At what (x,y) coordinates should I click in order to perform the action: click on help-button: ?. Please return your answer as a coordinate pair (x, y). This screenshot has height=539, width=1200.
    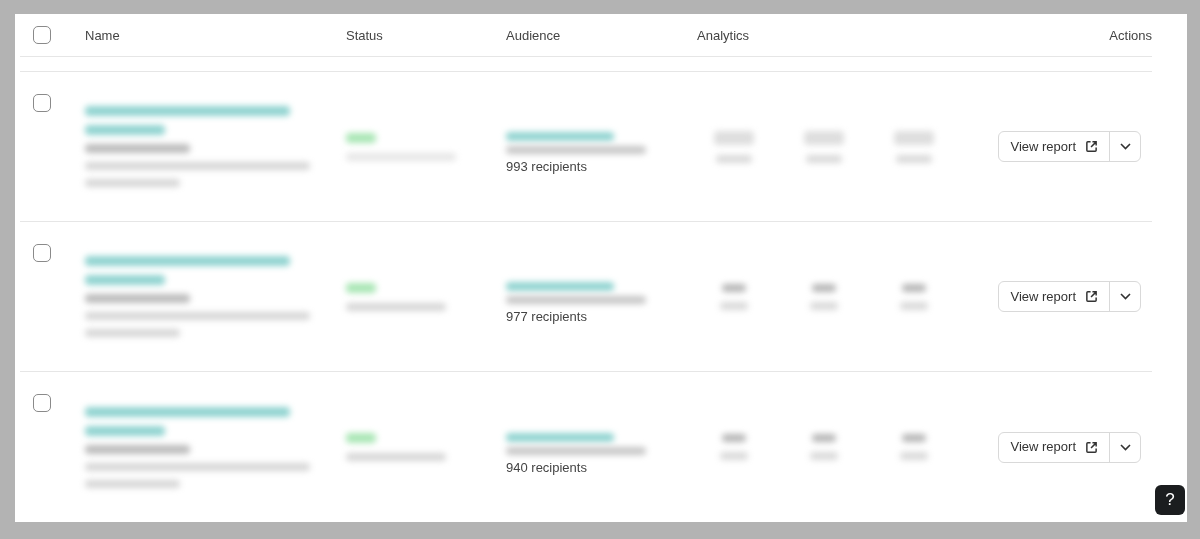
    Looking at the image, I should click on (1170, 500).